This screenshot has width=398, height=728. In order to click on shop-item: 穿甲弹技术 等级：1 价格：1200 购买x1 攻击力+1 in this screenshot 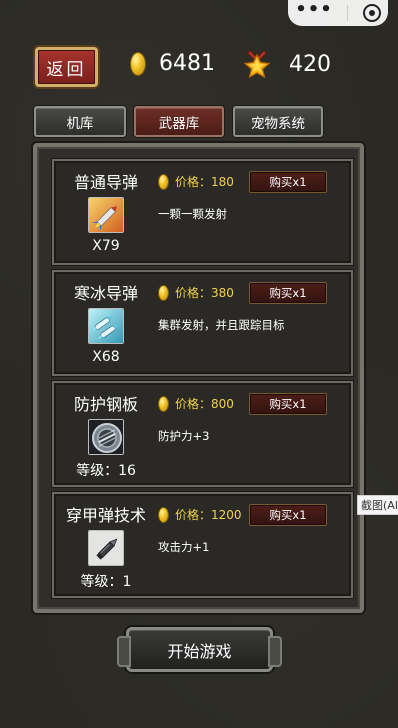, I will do `click(202, 545)`.